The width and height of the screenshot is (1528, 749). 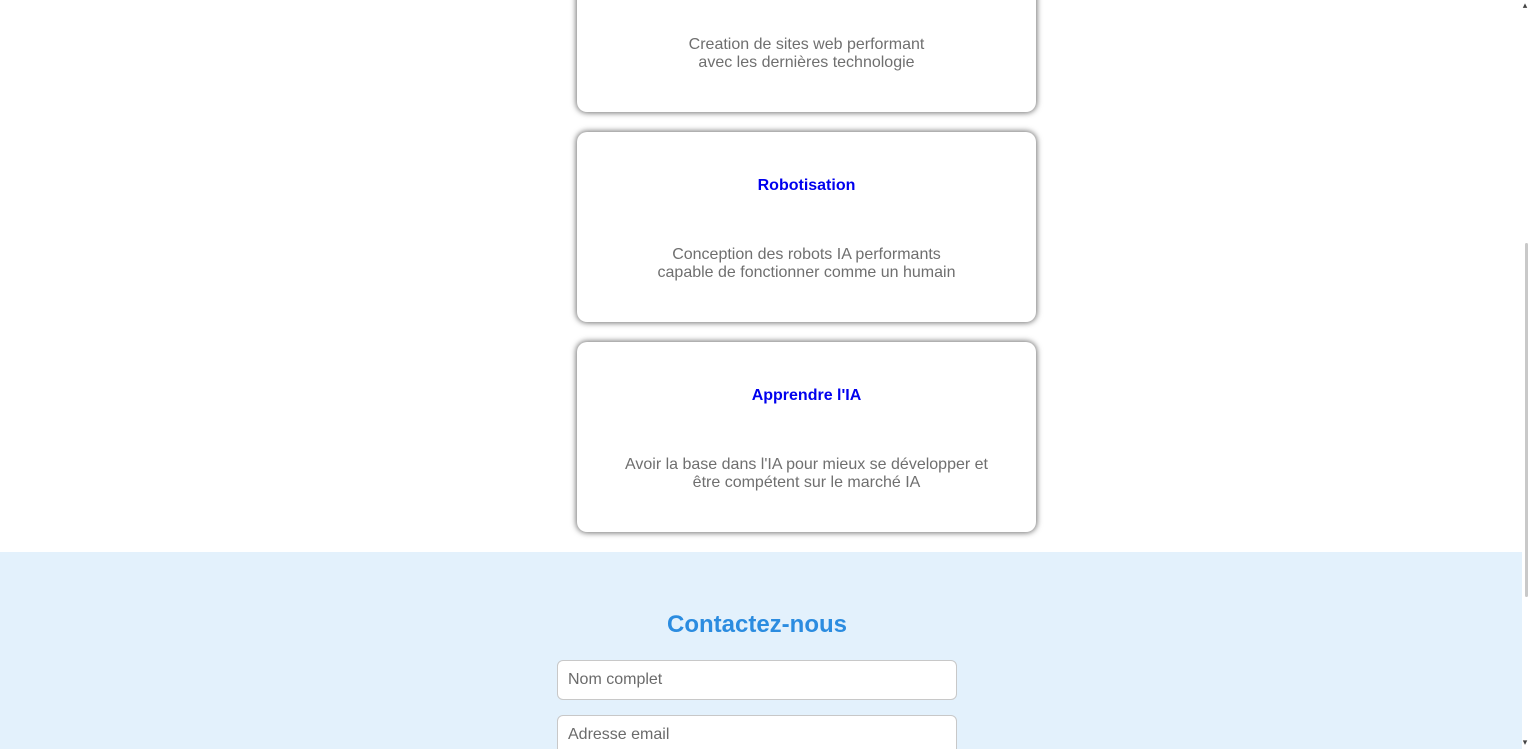 What do you see at coordinates (757, 624) in the screenshot?
I see `contact-title: Contactez-nous` at bounding box center [757, 624].